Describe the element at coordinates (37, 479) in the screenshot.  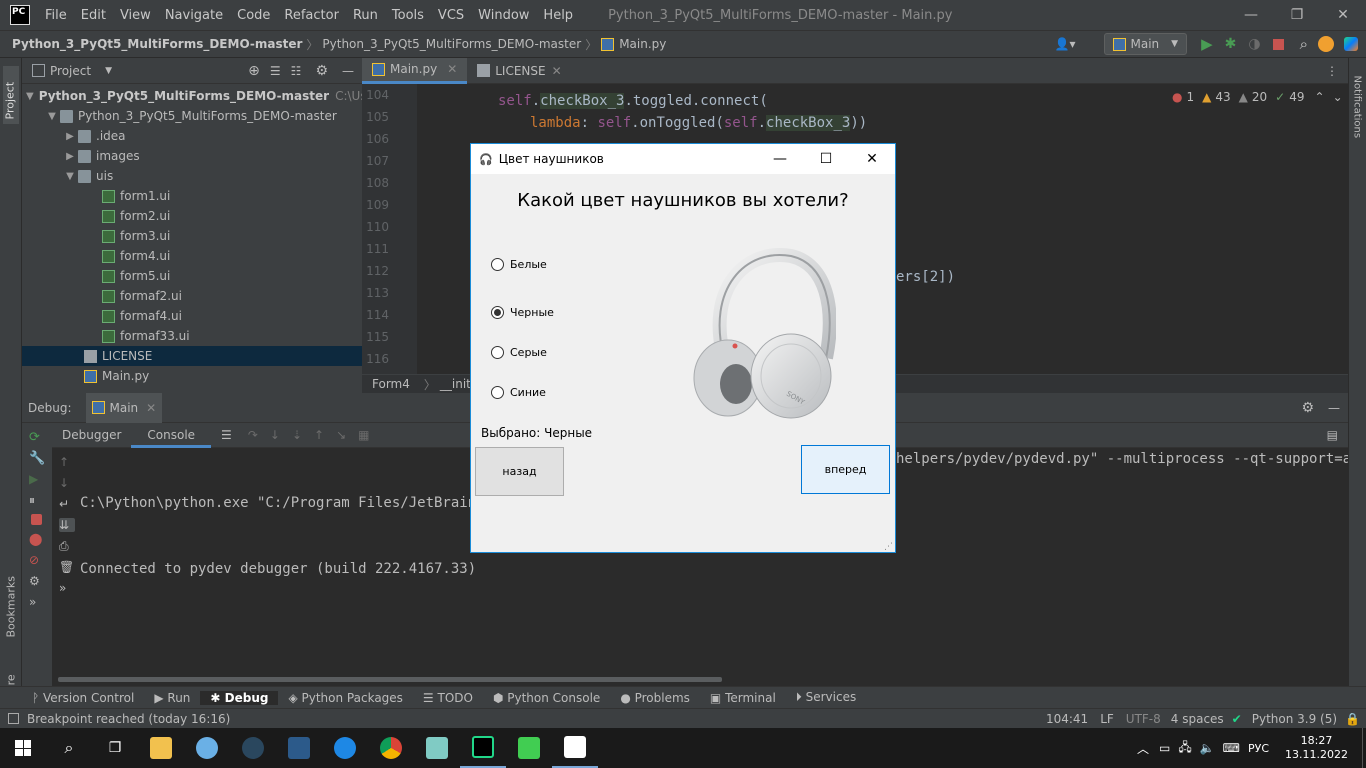
I see `resume-icon: ▶` at that location.